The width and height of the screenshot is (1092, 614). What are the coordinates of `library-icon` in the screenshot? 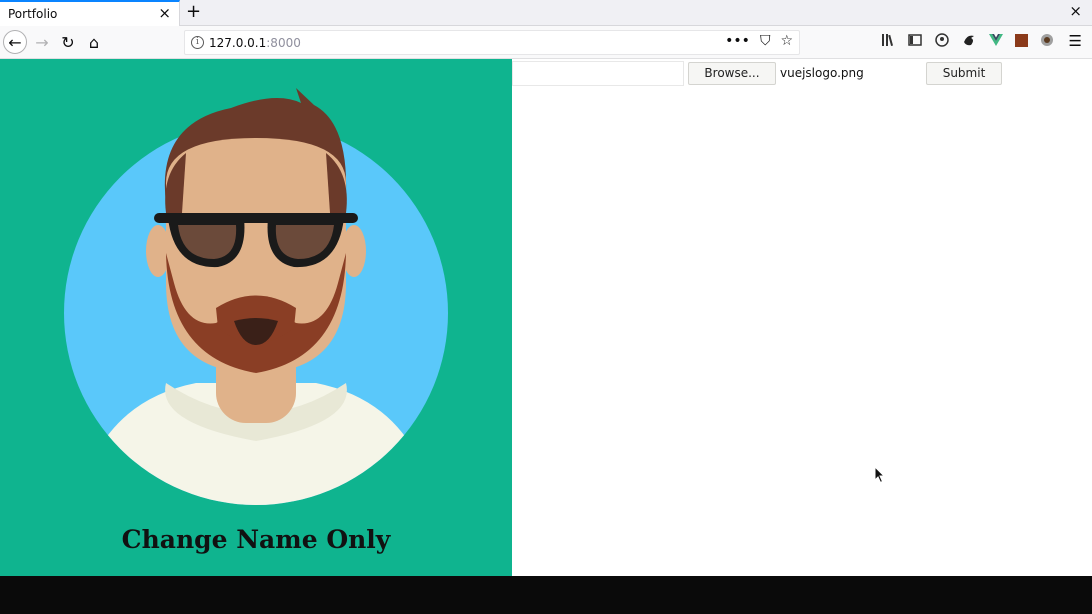 It's located at (888, 40).